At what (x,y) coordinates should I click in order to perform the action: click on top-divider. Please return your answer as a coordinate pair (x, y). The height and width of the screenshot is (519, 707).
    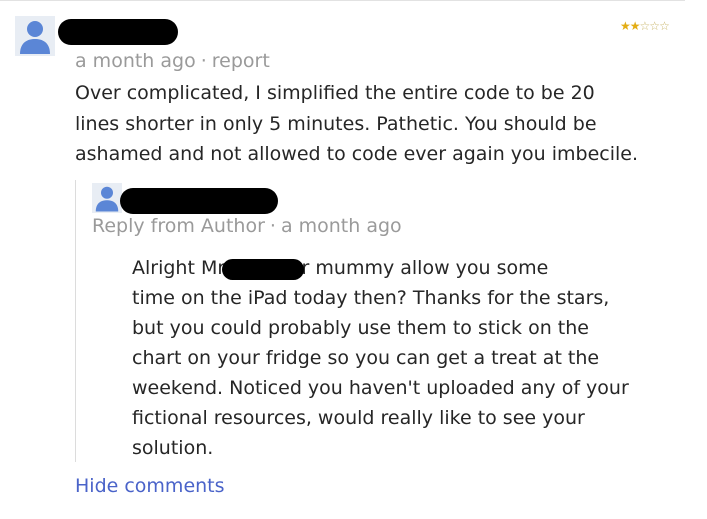
    Looking at the image, I should click on (342, 0).